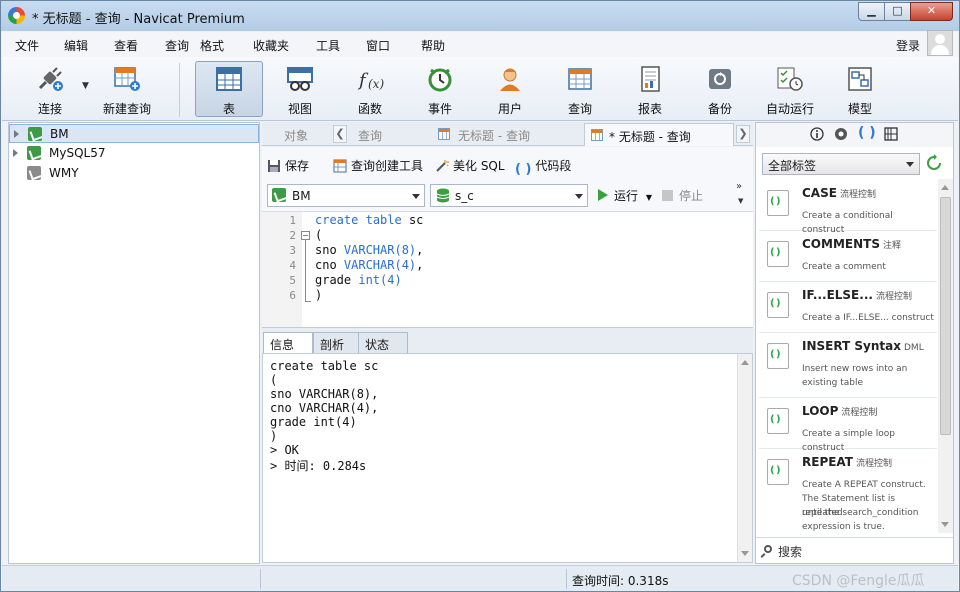 This screenshot has width=960, height=592. I want to click on connect-dropdown-icon: ▼, so click(85, 86).